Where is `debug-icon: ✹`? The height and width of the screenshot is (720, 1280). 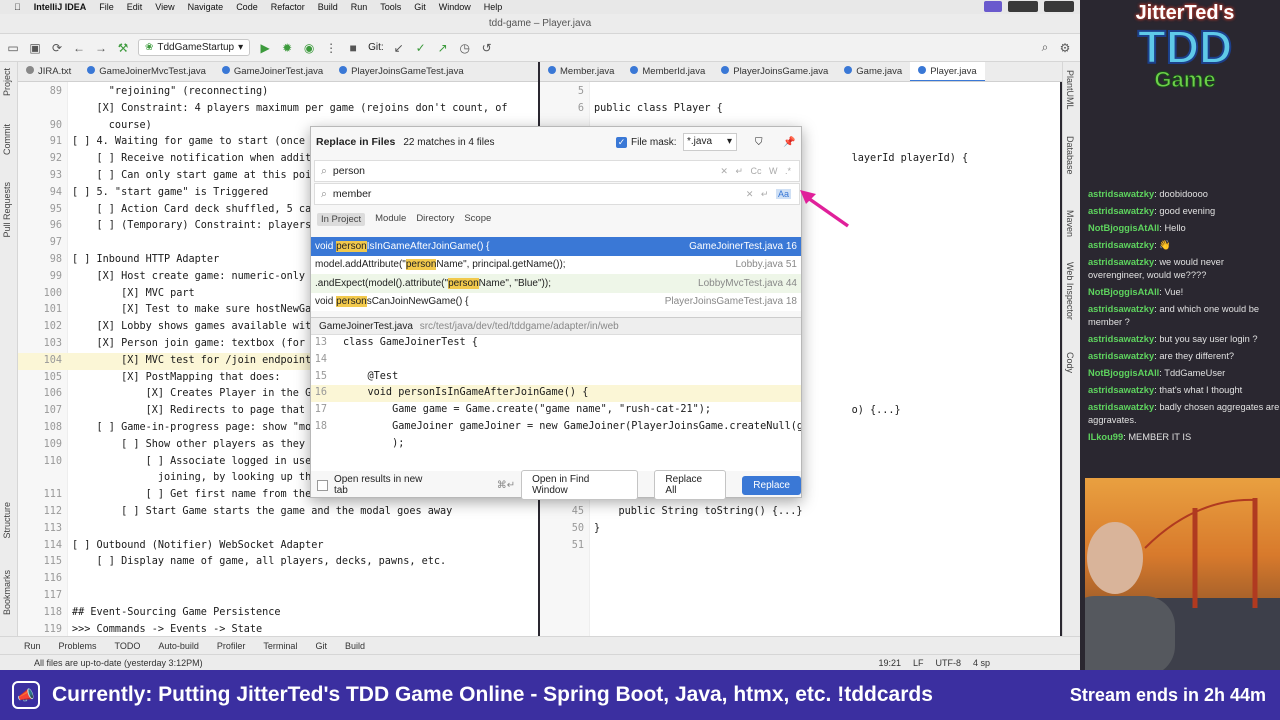
debug-icon: ✹ is located at coordinates (287, 48).